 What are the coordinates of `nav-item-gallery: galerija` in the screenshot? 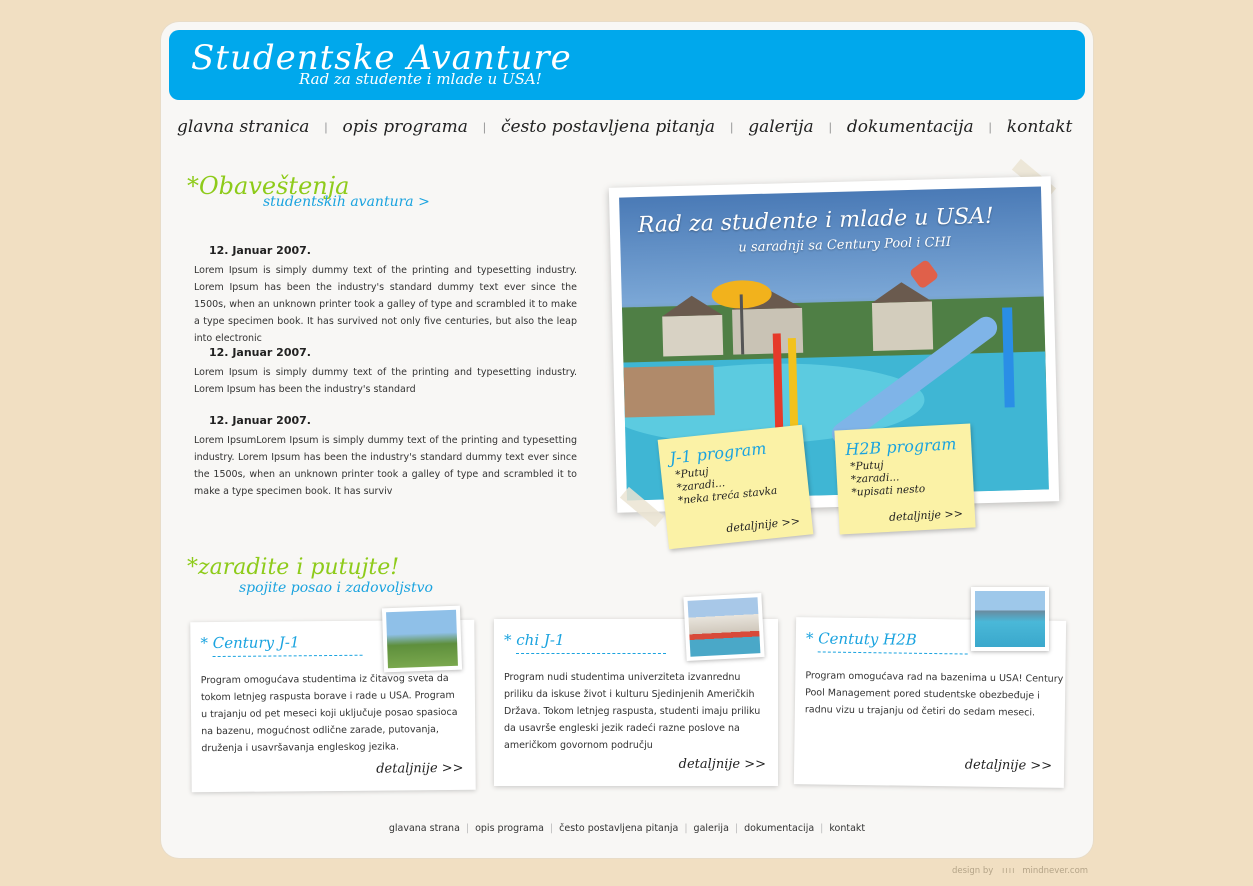 It's located at (781, 127).